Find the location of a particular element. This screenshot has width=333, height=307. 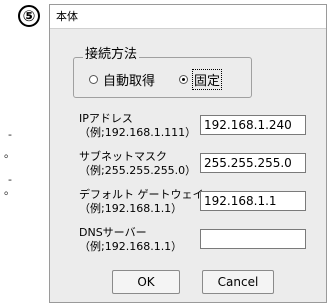

subnet-mask-input is located at coordinates (253, 163).